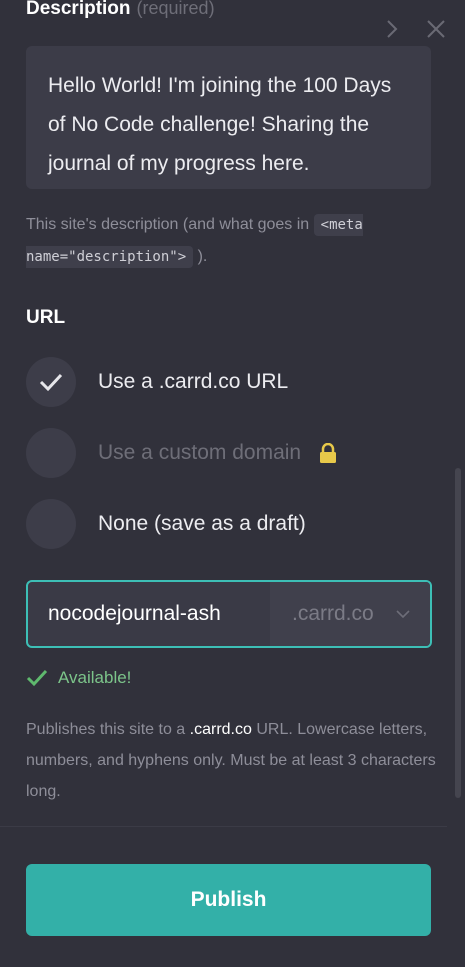  Describe the element at coordinates (193, 381) in the screenshot. I see `option-carrd-url-label: Use a .carrd.co URL` at that location.